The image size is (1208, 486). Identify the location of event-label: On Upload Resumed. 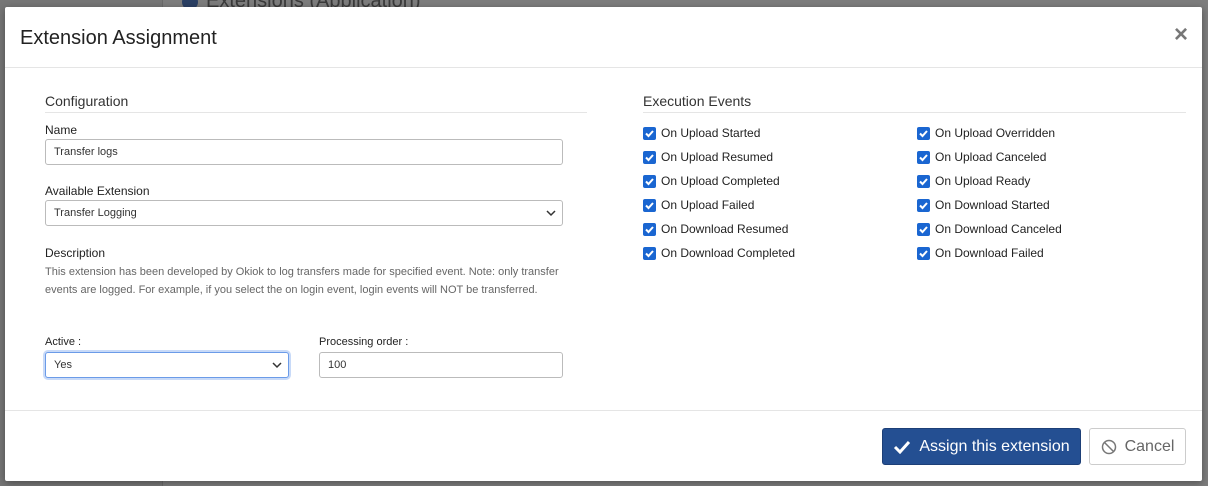
(717, 157).